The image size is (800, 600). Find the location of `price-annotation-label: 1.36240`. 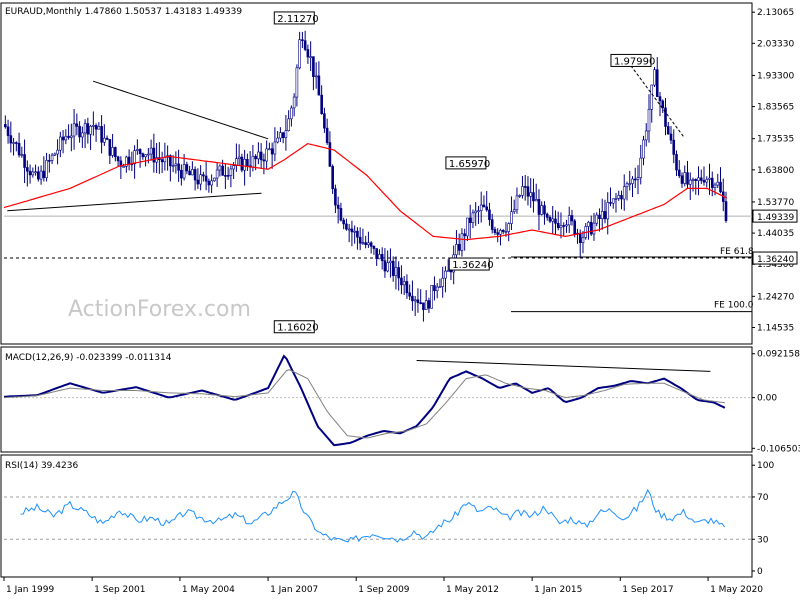

price-annotation-label: 1.36240 is located at coordinates (472, 265).